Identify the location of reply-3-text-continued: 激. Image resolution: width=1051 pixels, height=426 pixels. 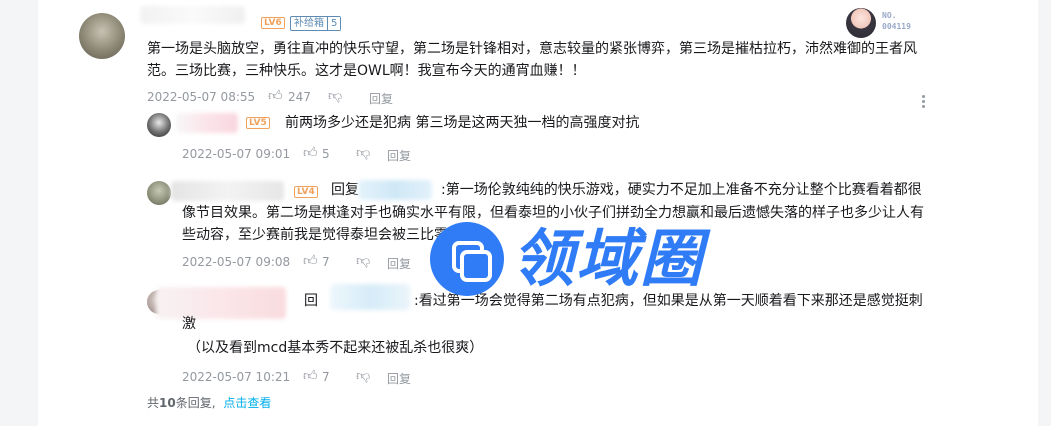
(189, 324).